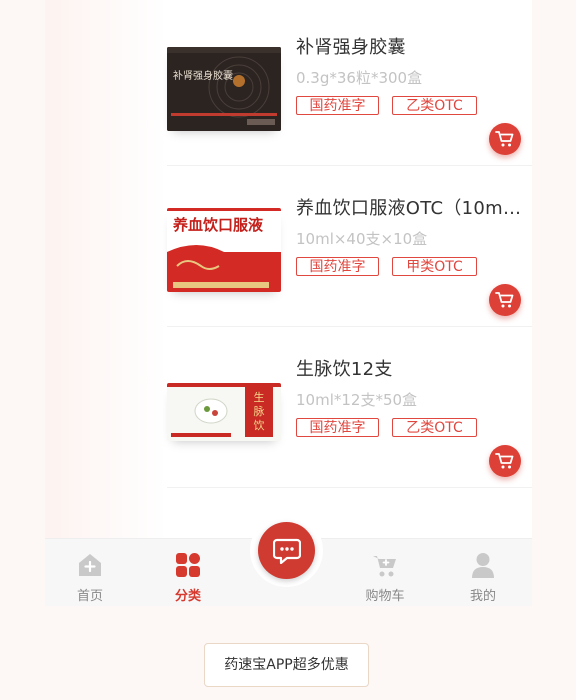 Image resolution: width=576 pixels, height=700 pixels. I want to click on product-box-label: 补肾强身胶囊, so click(203, 76).